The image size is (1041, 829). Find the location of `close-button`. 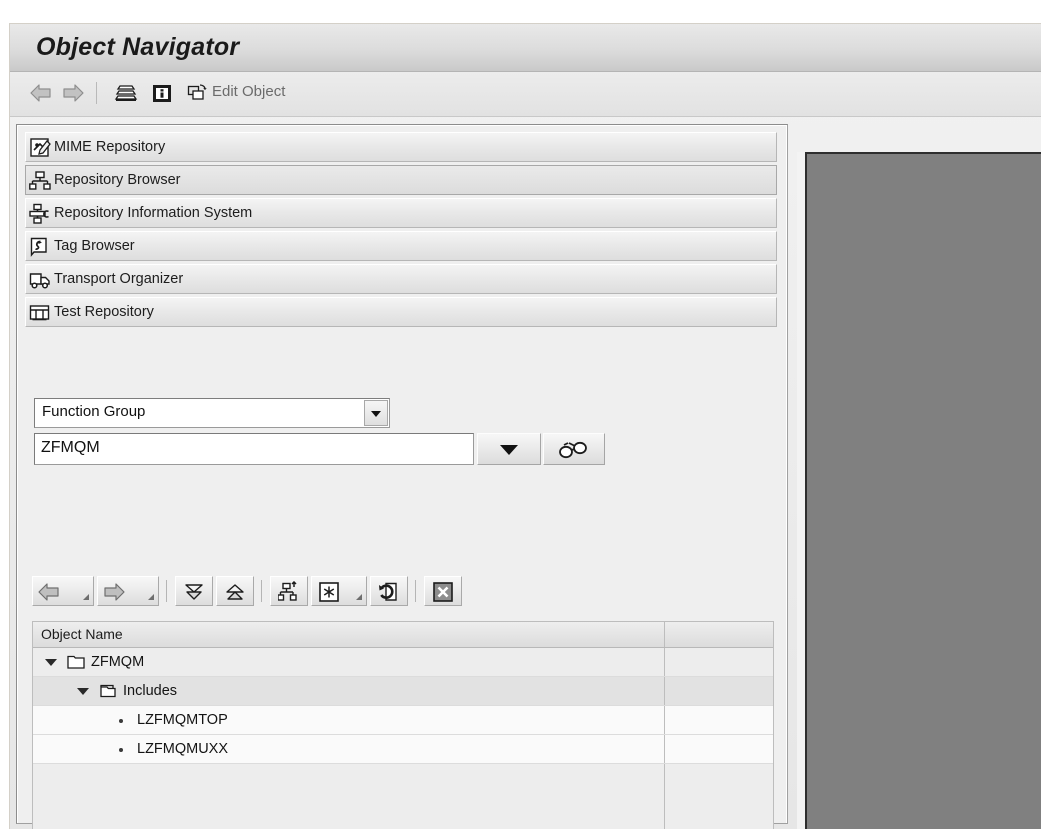

close-button is located at coordinates (443, 591).